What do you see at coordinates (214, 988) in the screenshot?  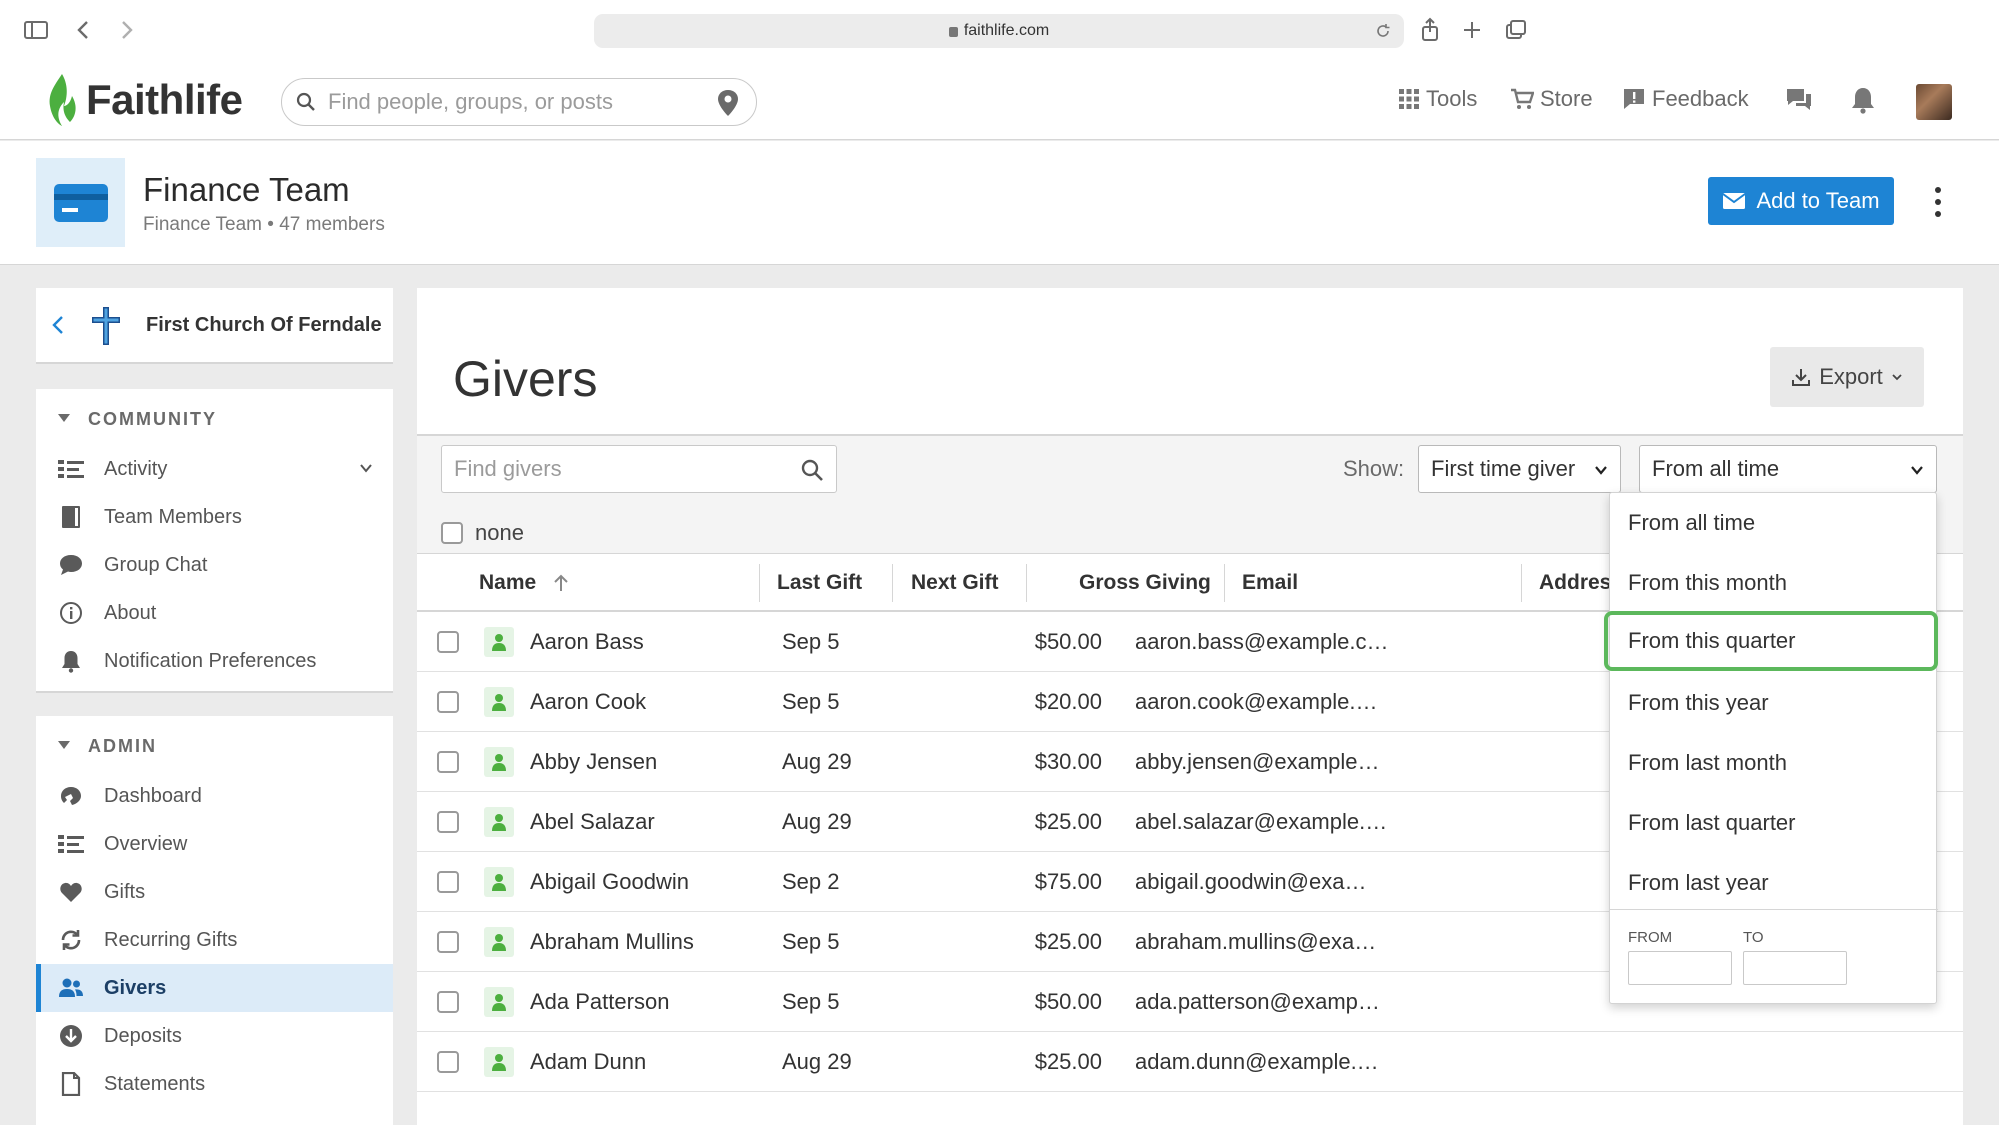 I see `sidebar-item-givers: Givers` at bounding box center [214, 988].